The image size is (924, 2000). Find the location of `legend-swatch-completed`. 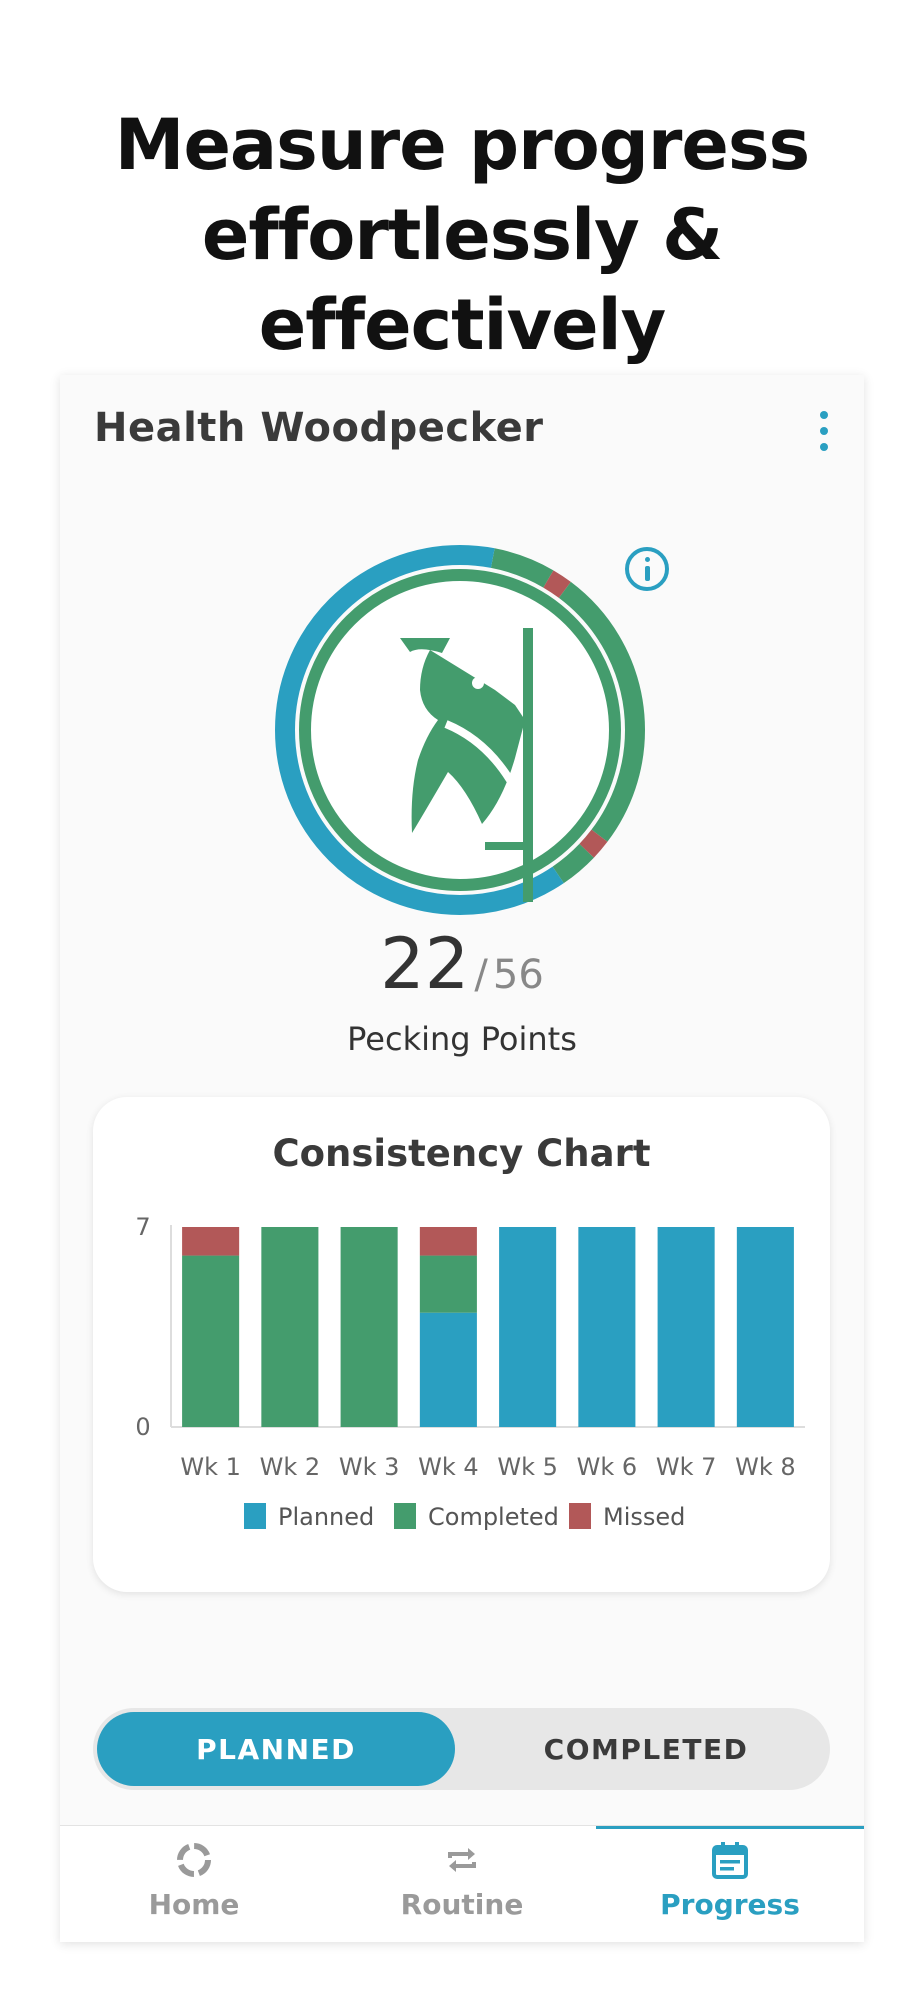

legend-swatch-completed is located at coordinates (405, 1516).